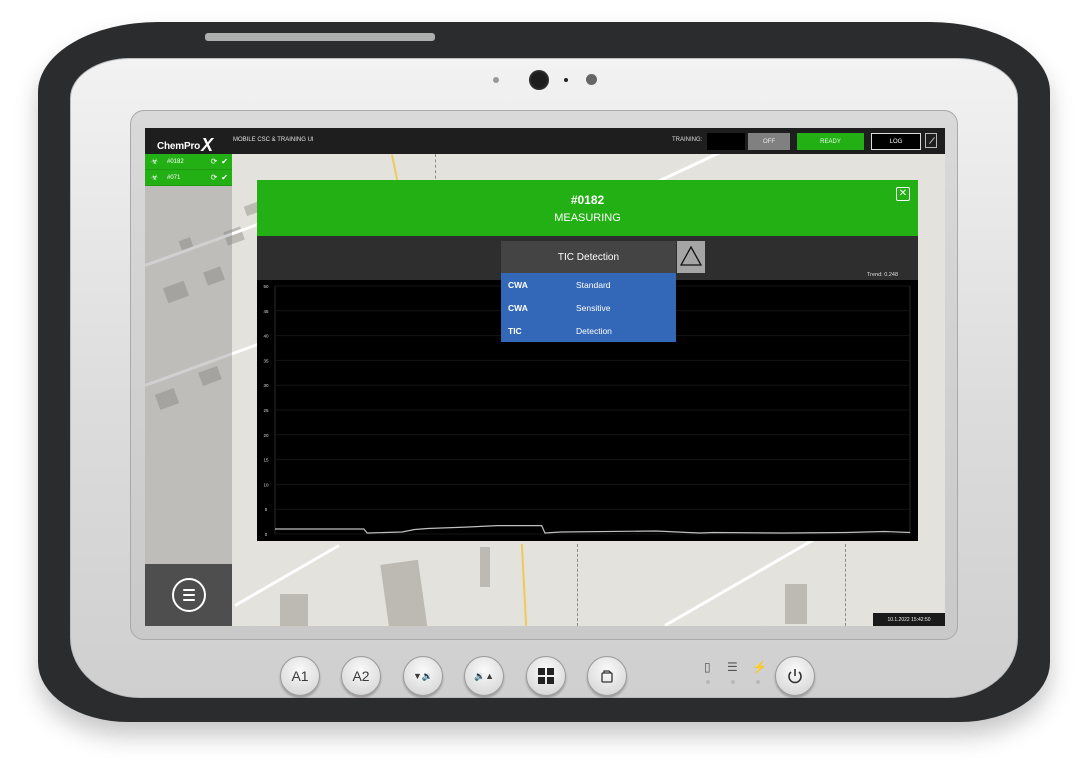 Image resolution: width=1088 pixels, height=770 pixels. Describe the element at coordinates (726, 141) in the screenshot. I see `training-field` at that location.